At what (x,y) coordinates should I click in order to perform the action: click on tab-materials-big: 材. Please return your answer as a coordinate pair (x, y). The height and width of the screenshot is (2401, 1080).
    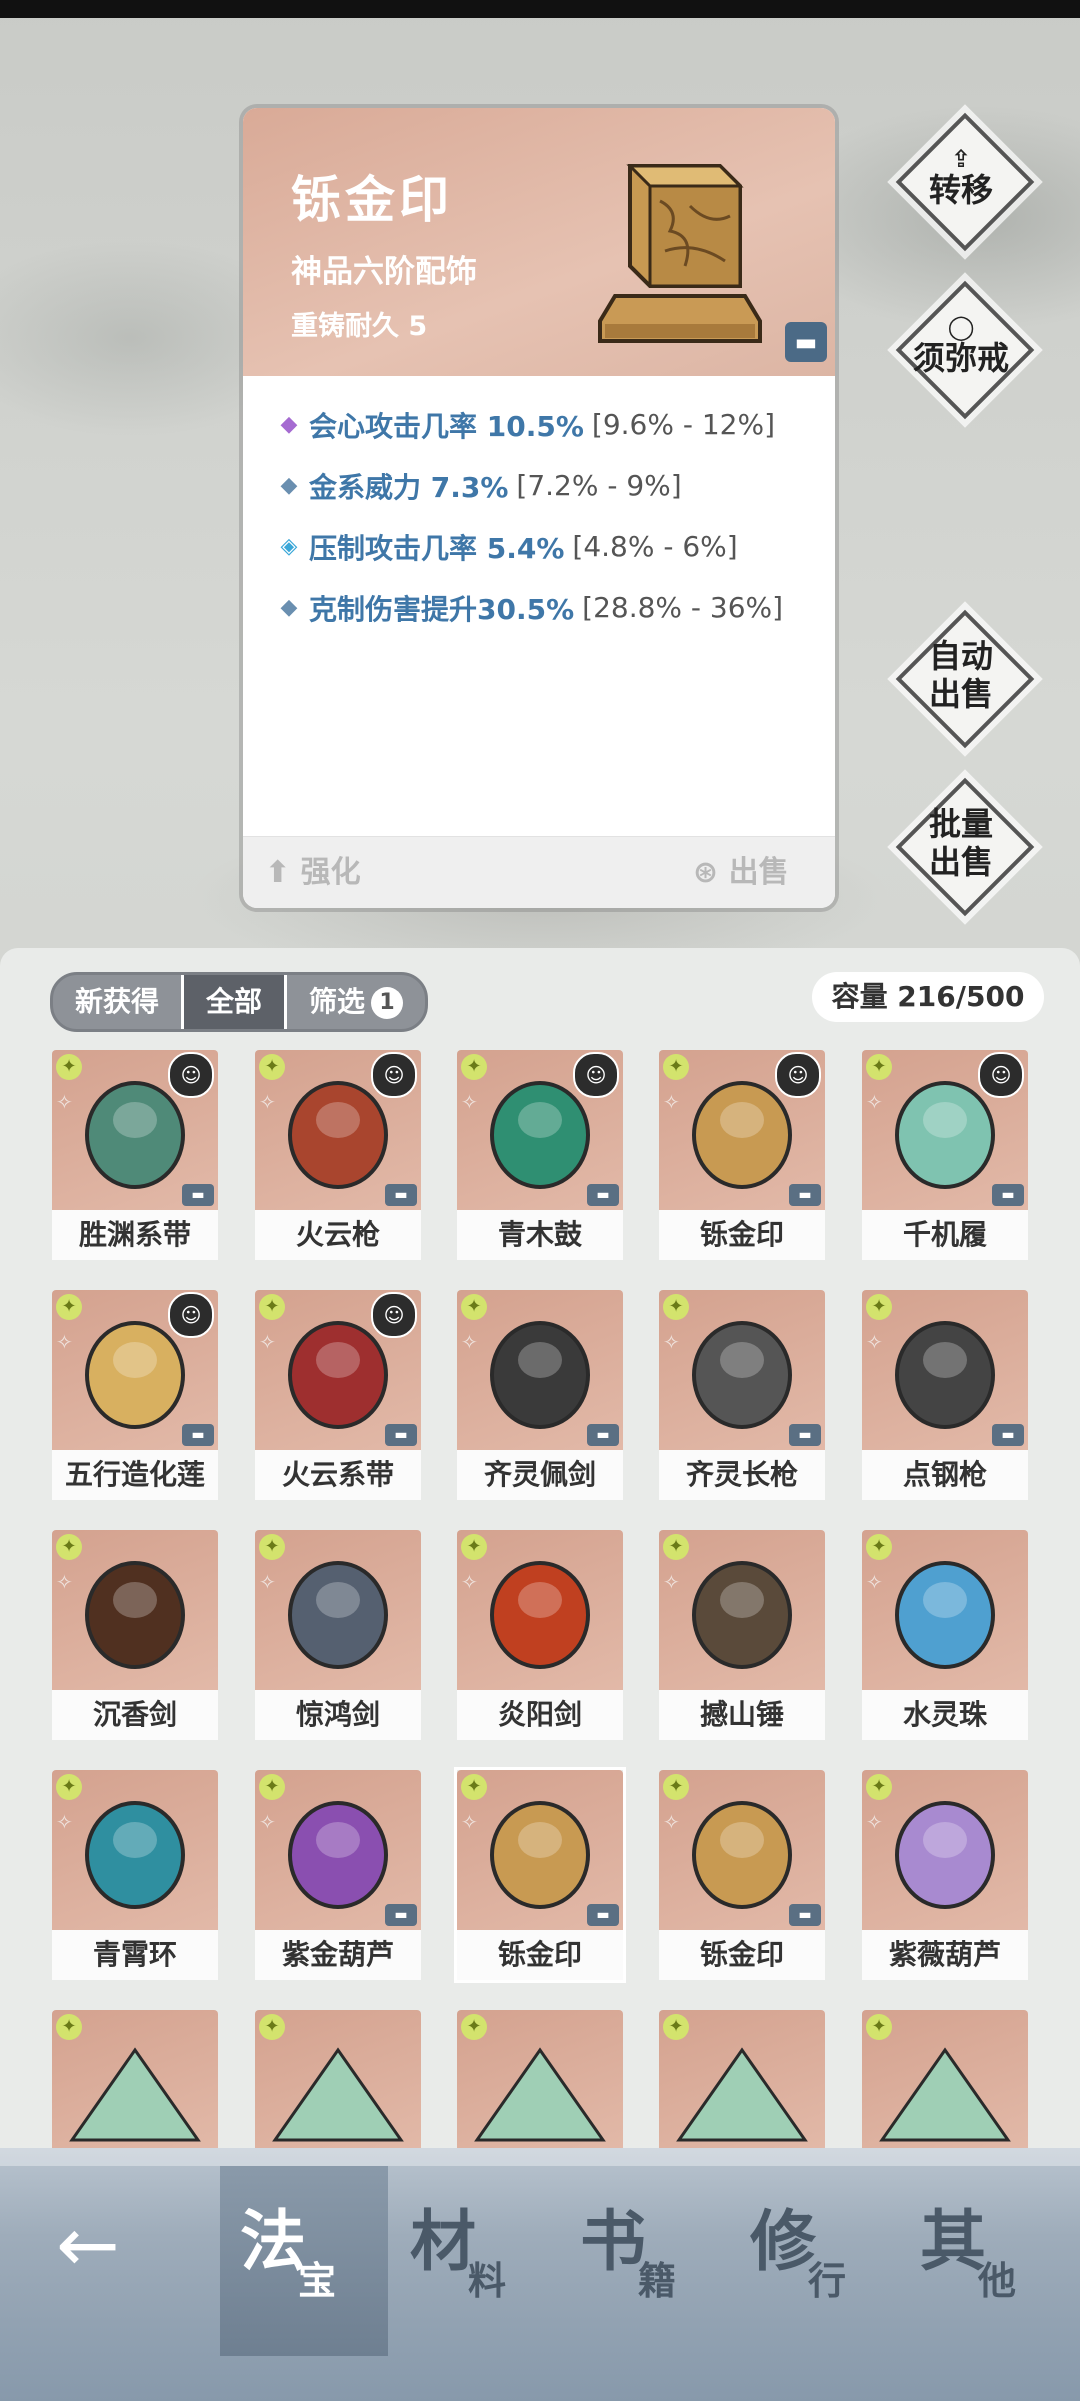
    Looking at the image, I should click on (443, 2241).